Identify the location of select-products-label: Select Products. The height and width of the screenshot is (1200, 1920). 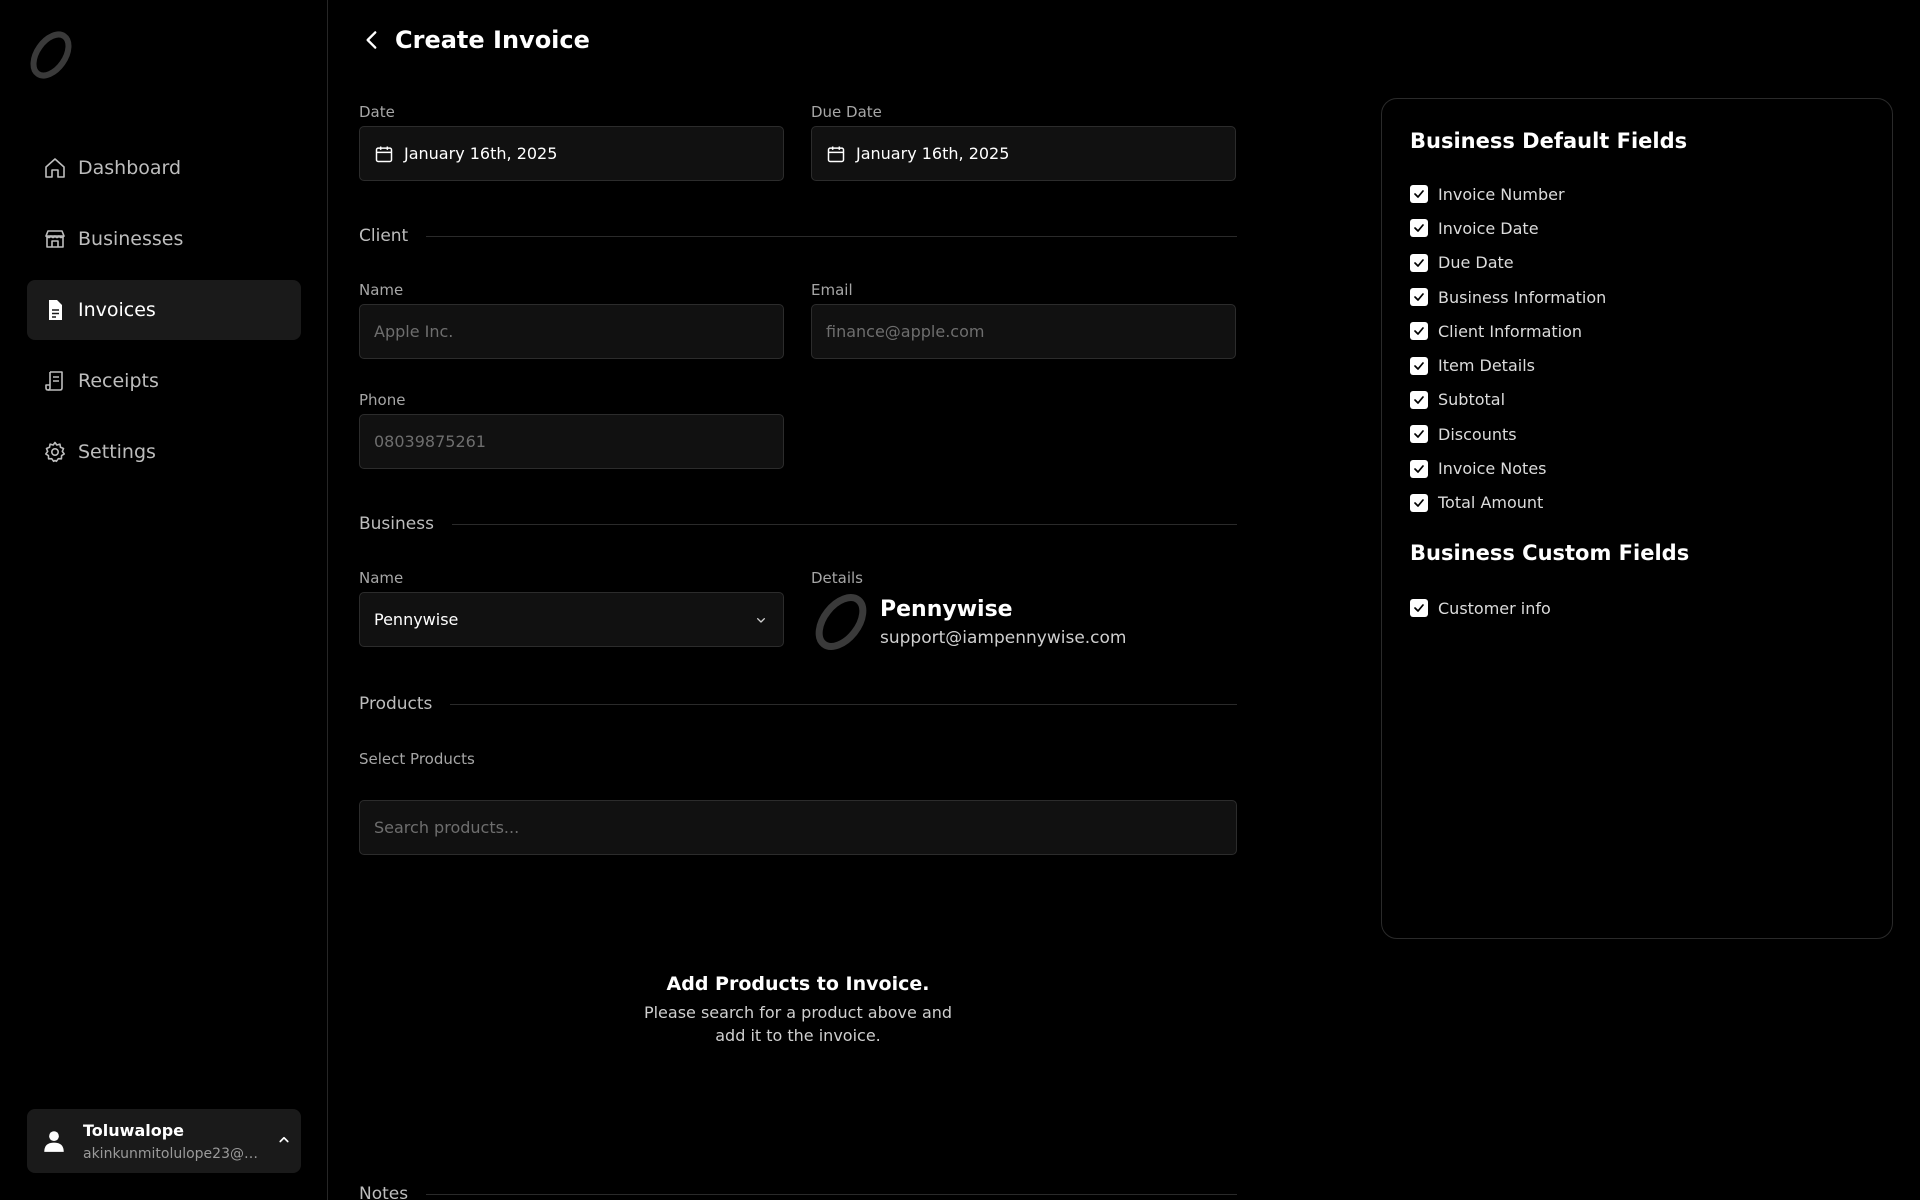
(417, 759).